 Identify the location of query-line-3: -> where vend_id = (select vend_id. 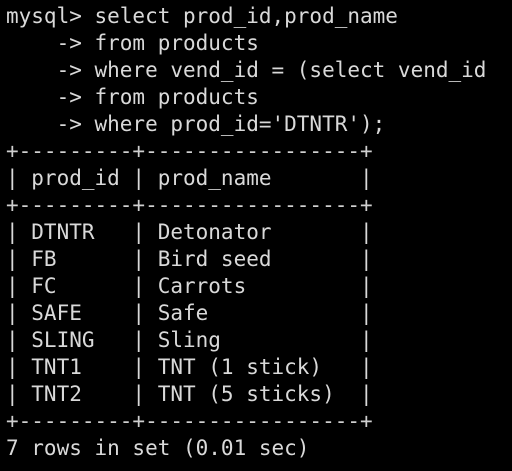
(246, 70).